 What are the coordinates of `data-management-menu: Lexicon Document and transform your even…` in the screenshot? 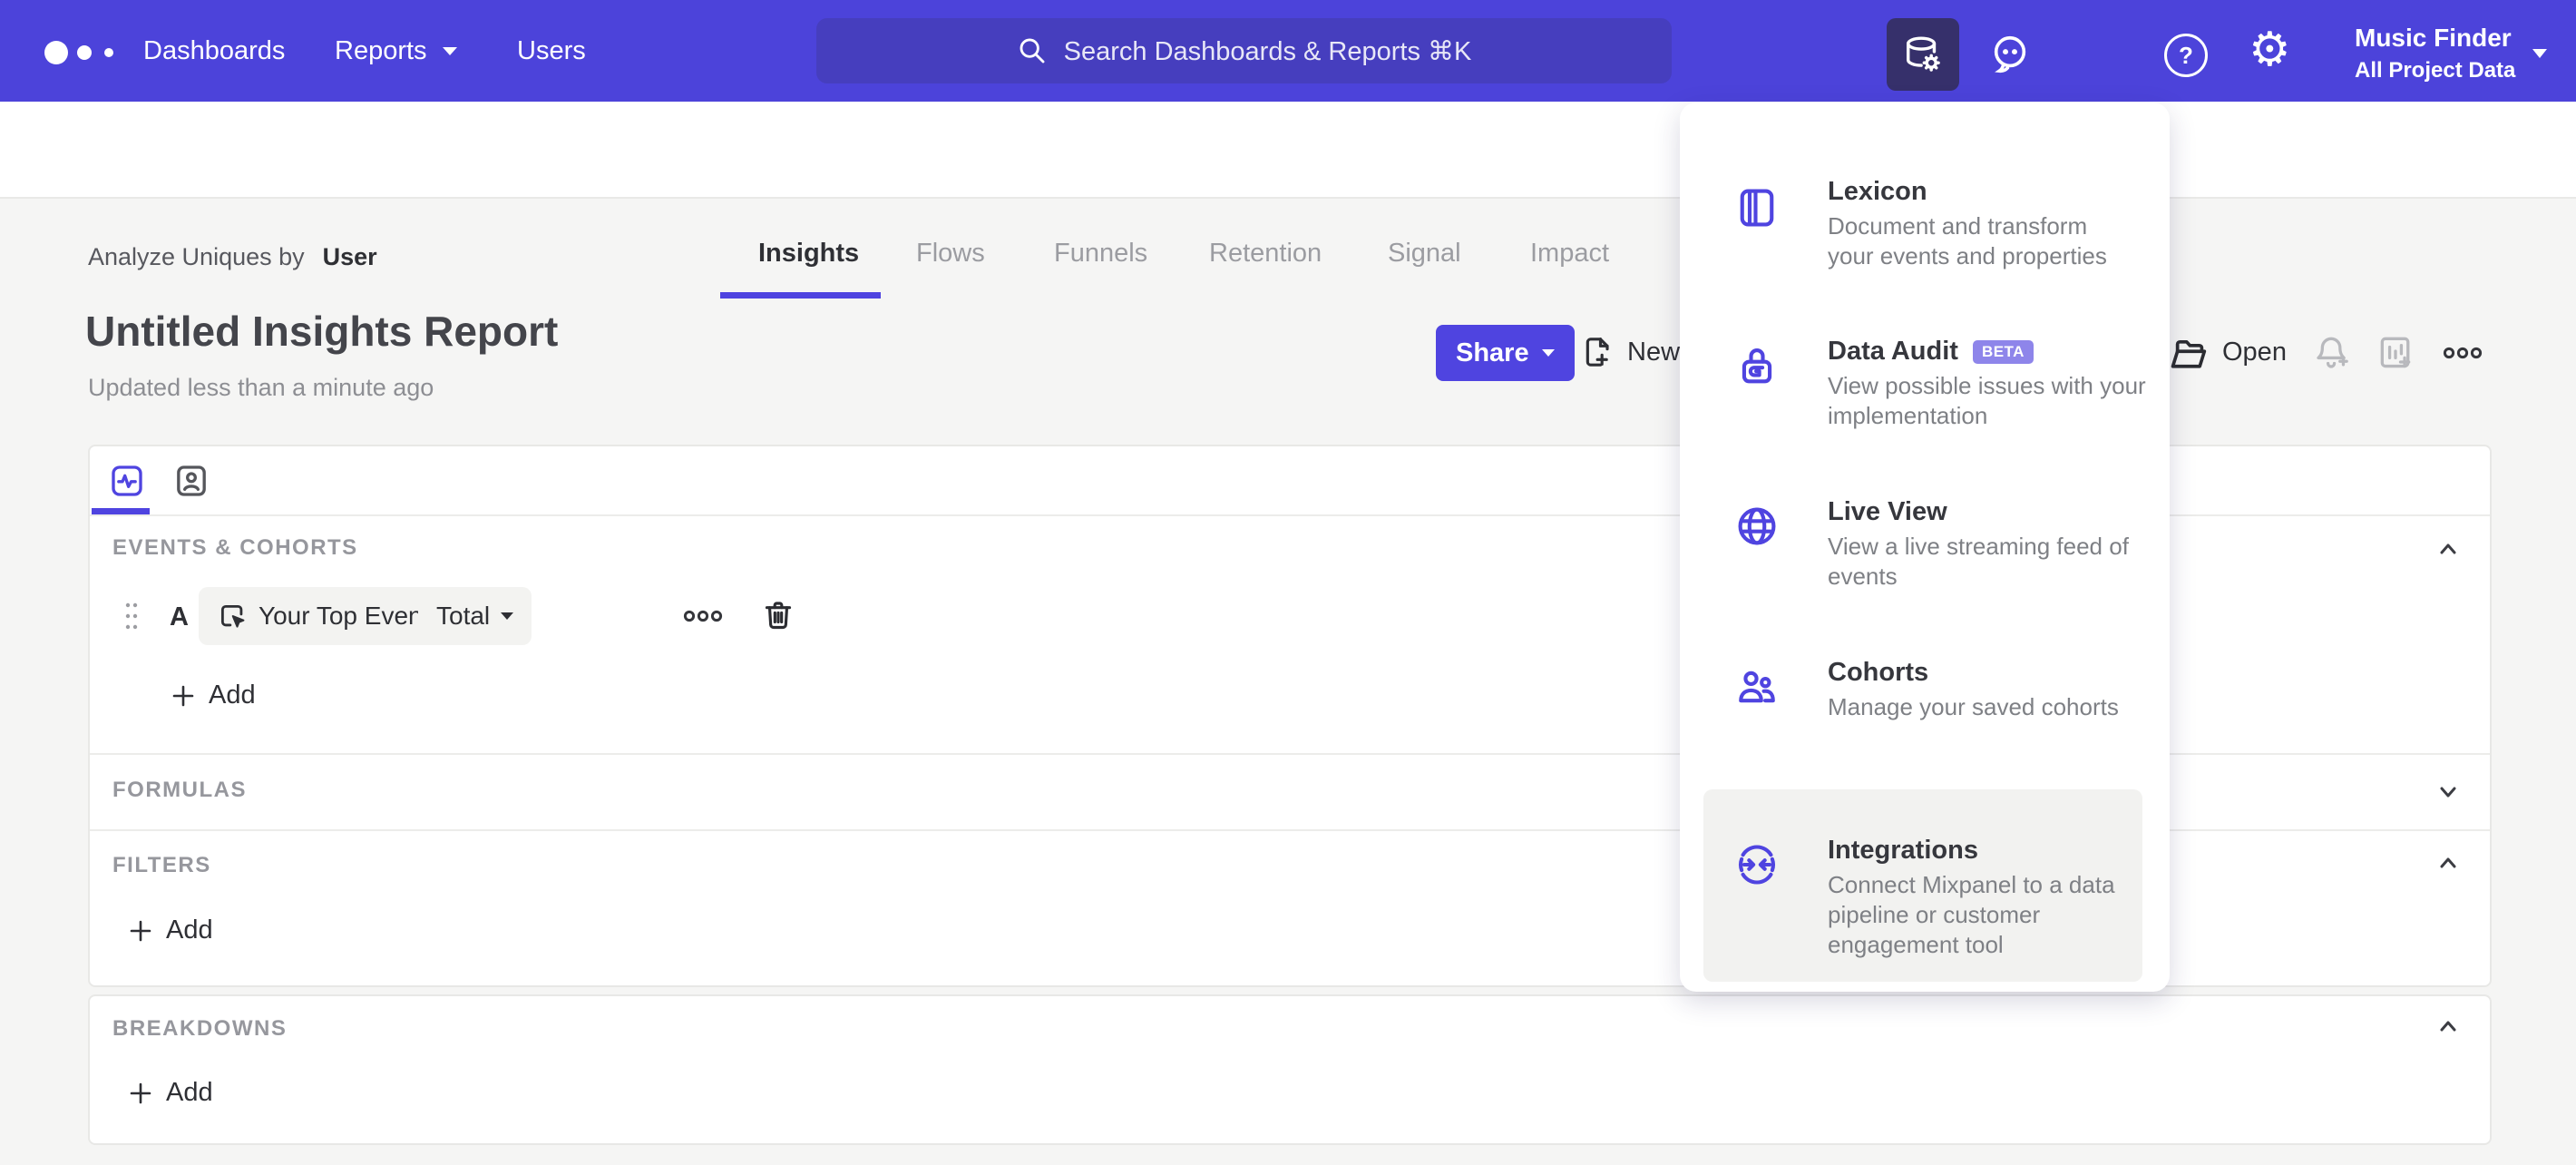 It's located at (1925, 547).